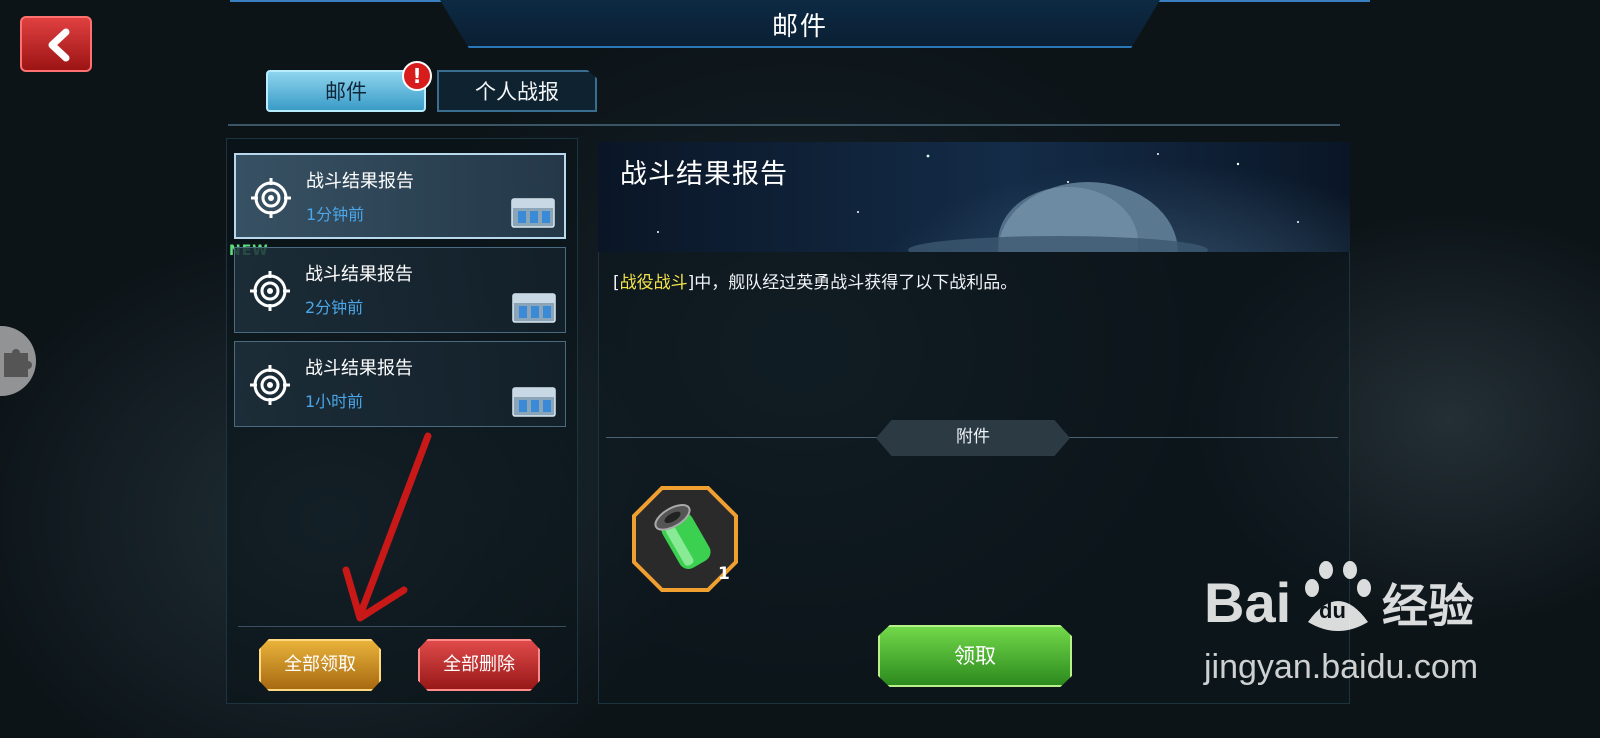 This screenshot has width=1600, height=738. I want to click on watermark-url: jingyan.baidu.com, so click(1341, 667).